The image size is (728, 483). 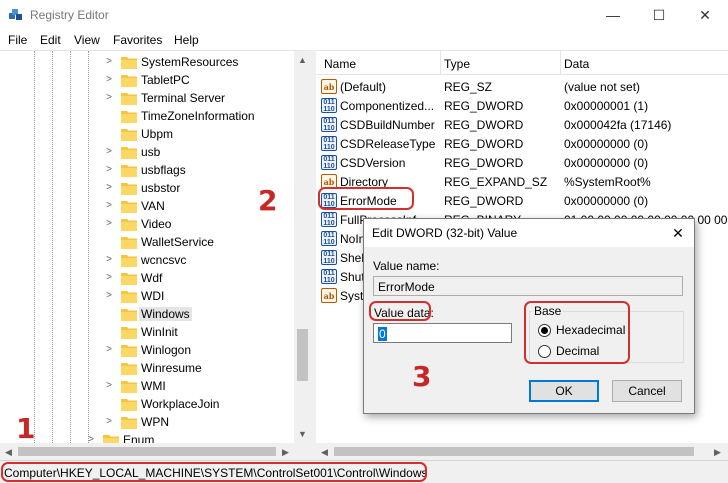 I want to click on tree-item-winresume: Winresume, so click(x=147, y=368).